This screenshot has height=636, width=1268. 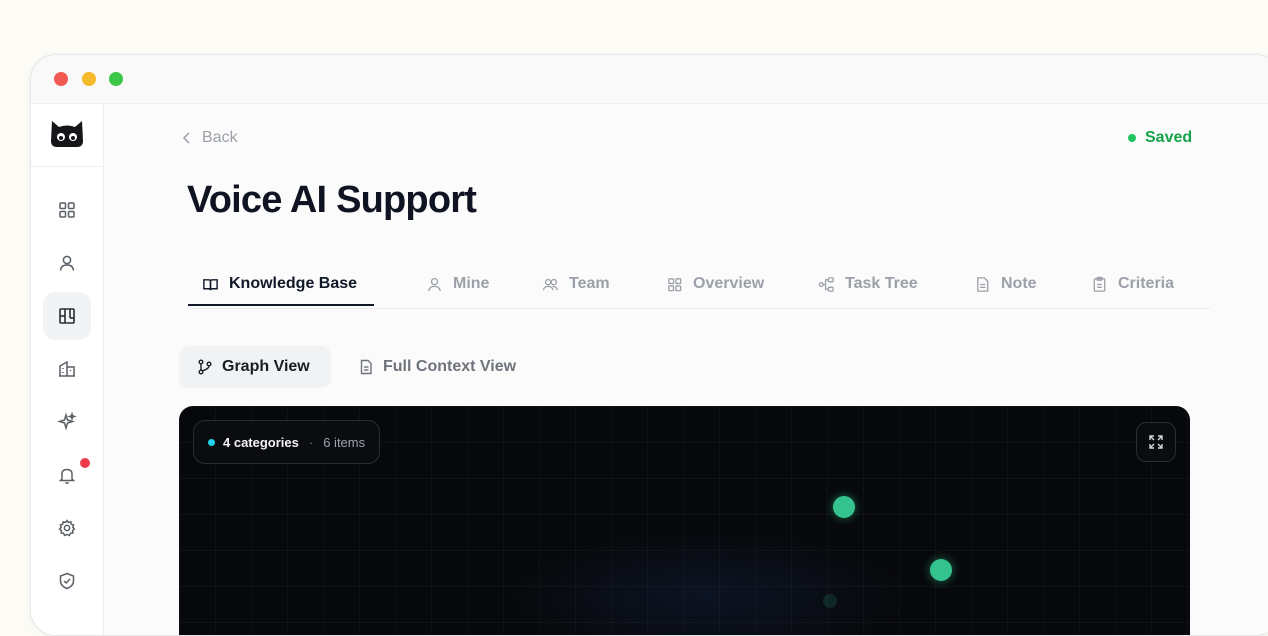 What do you see at coordinates (61, 79) in the screenshot?
I see `close-window-button` at bounding box center [61, 79].